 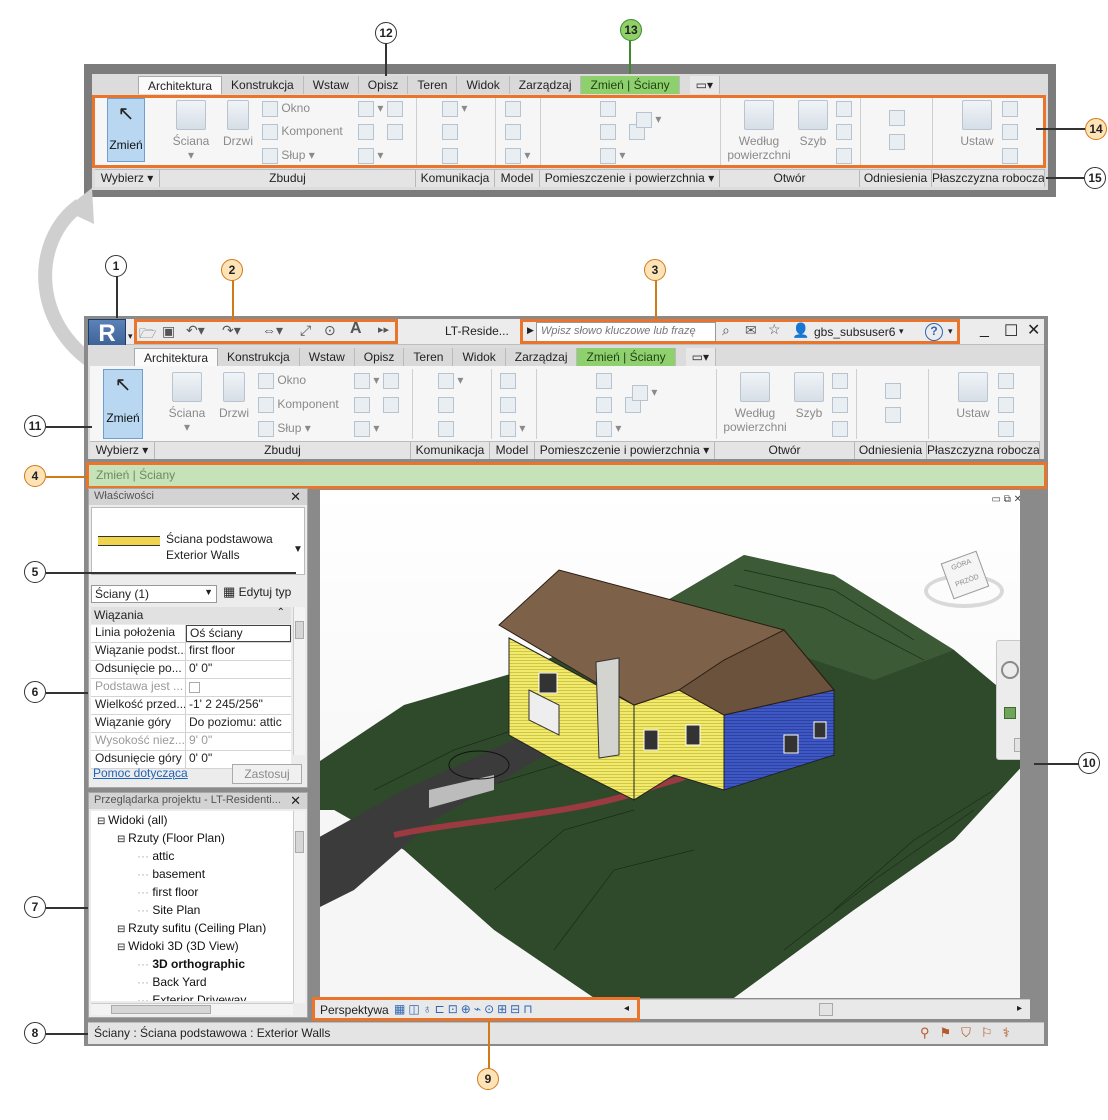 What do you see at coordinates (840, 405) in the screenshot?
I see `vertical-opening-button` at bounding box center [840, 405].